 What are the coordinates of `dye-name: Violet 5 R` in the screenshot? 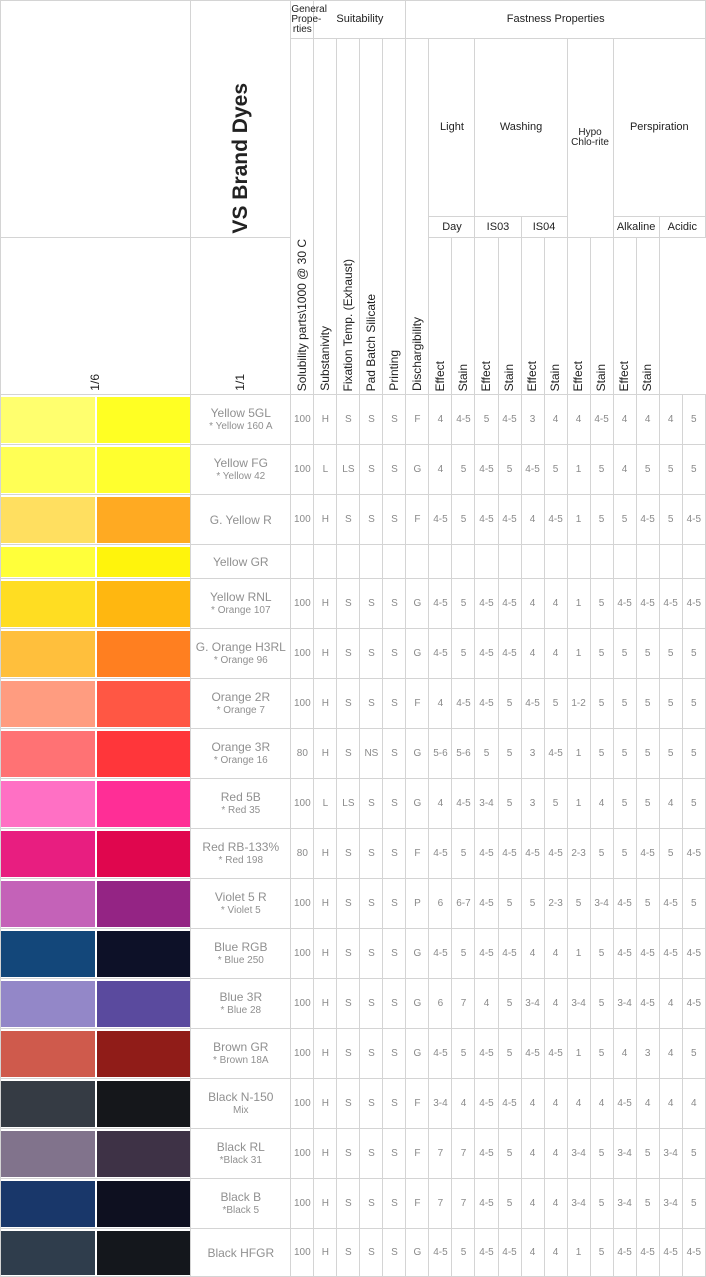 It's located at (240, 897).